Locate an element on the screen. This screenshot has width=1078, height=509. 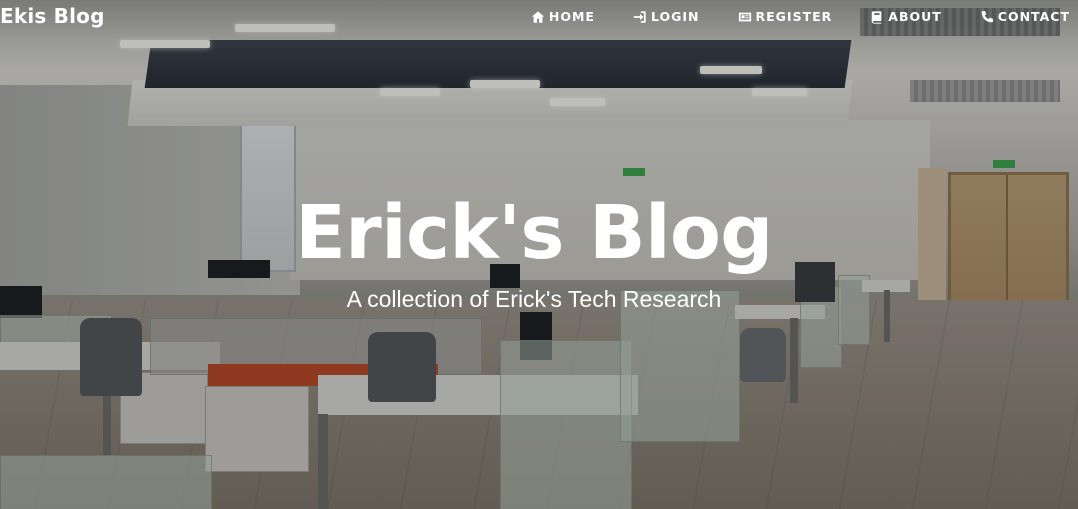
book-icon is located at coordinates (877, 17).